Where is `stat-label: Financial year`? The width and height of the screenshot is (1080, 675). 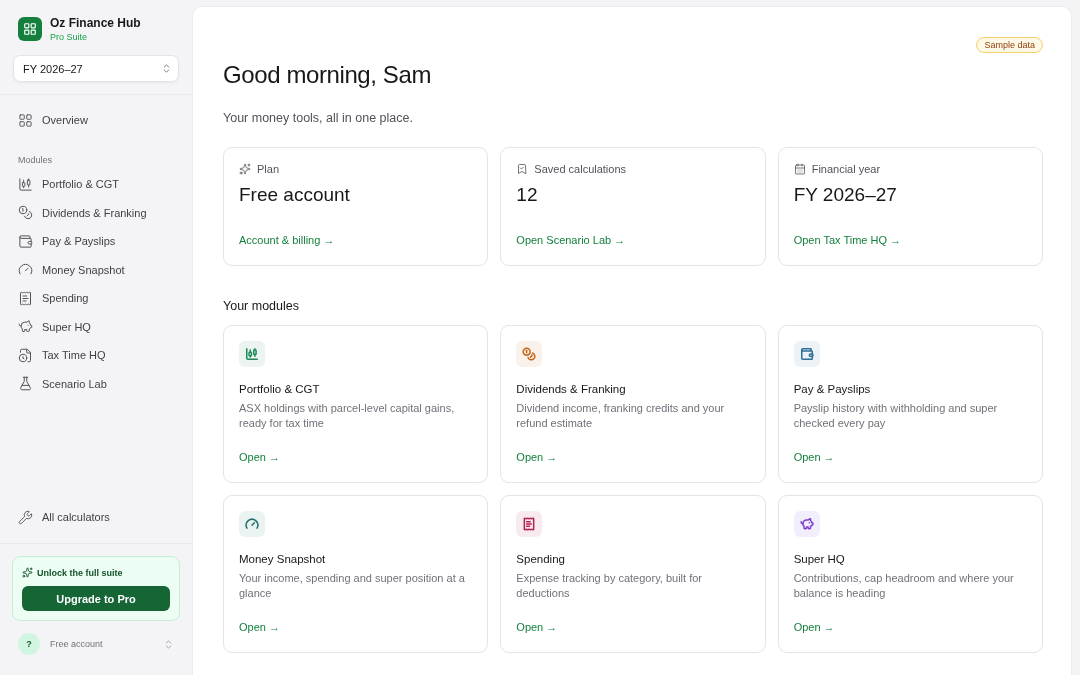
stat-label: Financial year is located at coordinates (846, 169).